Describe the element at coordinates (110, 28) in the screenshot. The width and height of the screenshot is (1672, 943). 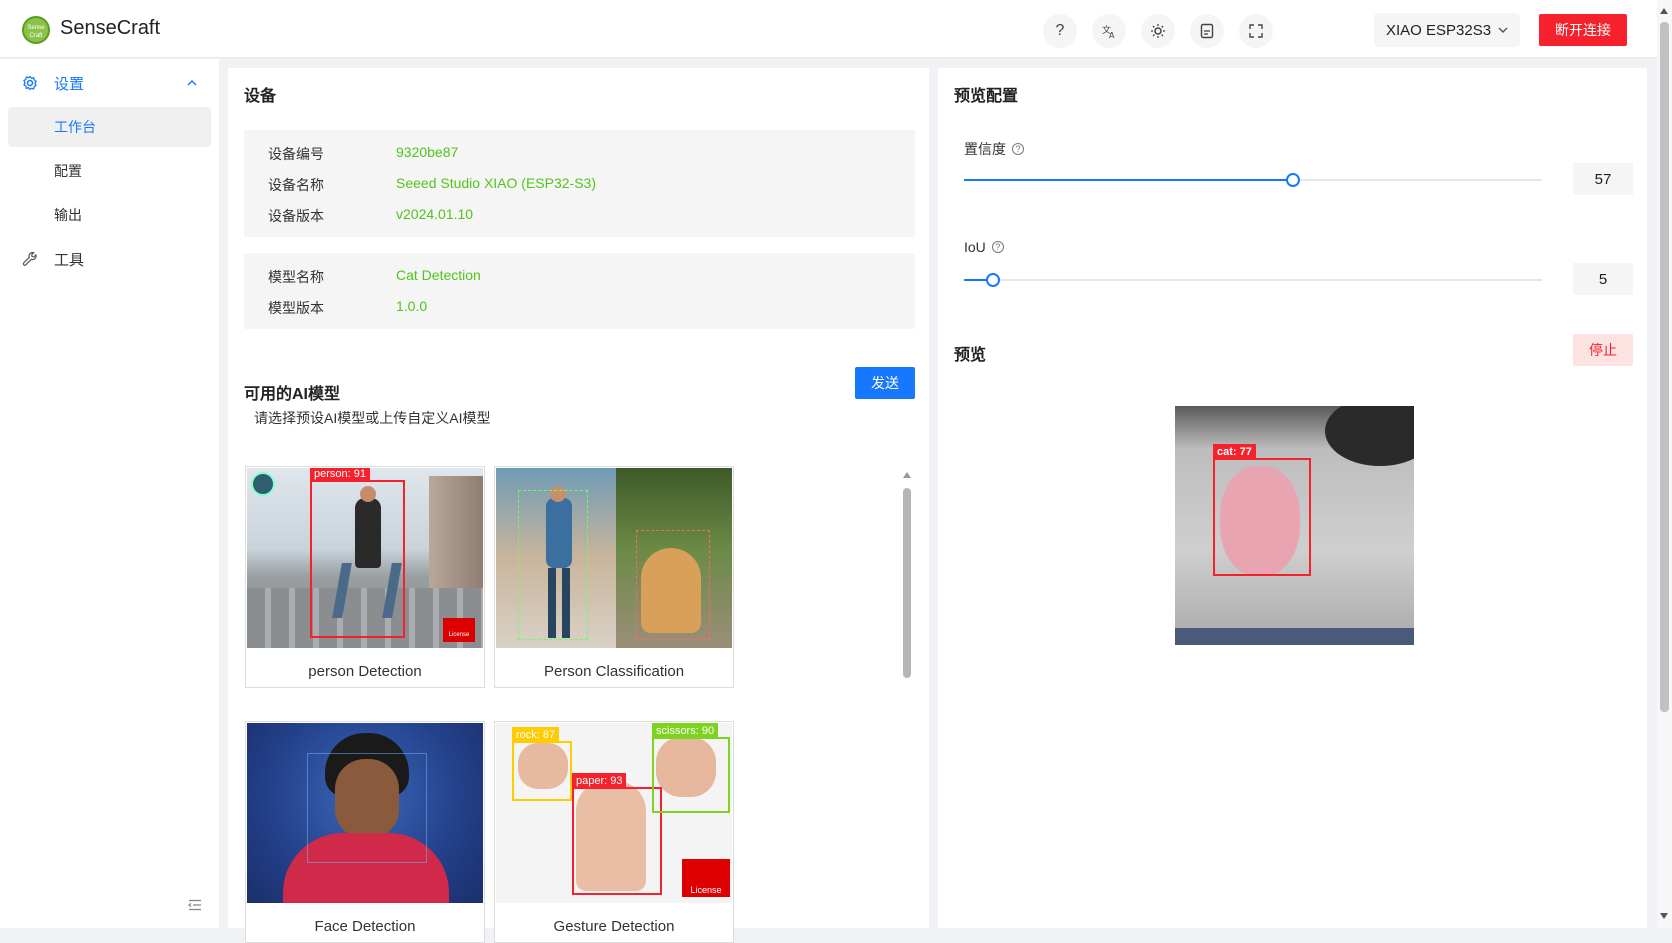
I see `brand-name: SenseCraft` at that location.